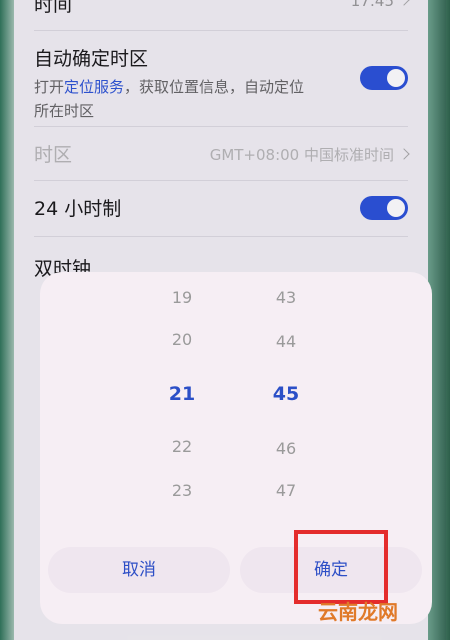 Image resolution: width=450 pixels, height=640 pixels. I want to click on hour-option: 19, so click(182, 297).